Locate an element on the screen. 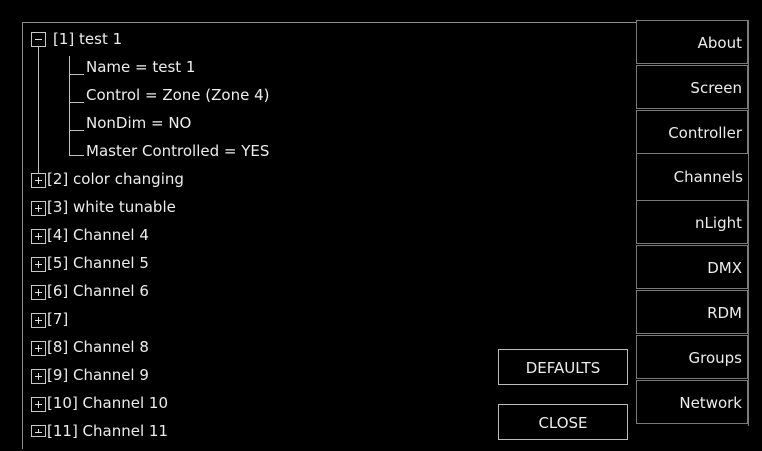 Image resolution: width=762 pixels, height=451 pixels. tab-controller: Controller is located at coordinates (692, 132).